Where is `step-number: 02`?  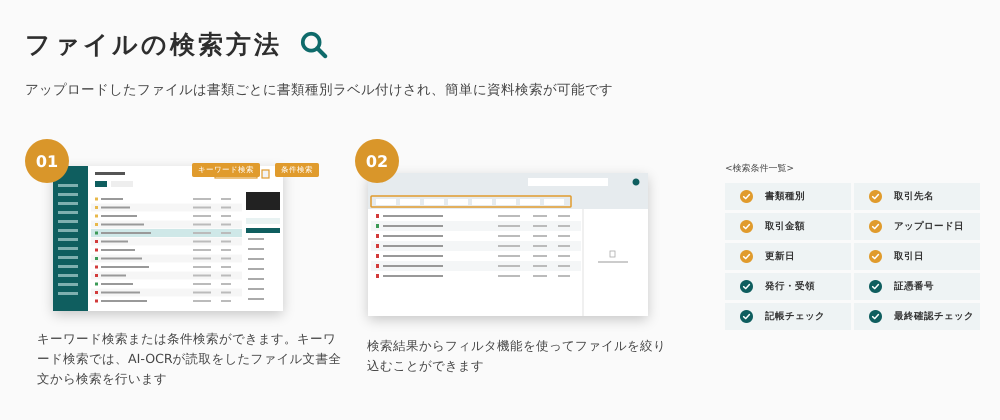 step-number: 02 is located at coordinates (377, 161).